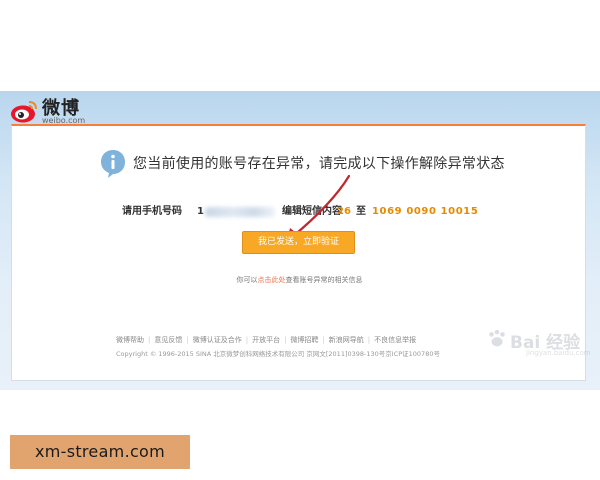 The height and width of the screenshot is (480, 600). Describe the element at coordinates (200, 211) in the screenshot. I see `phone-number-value: 1` at that location.